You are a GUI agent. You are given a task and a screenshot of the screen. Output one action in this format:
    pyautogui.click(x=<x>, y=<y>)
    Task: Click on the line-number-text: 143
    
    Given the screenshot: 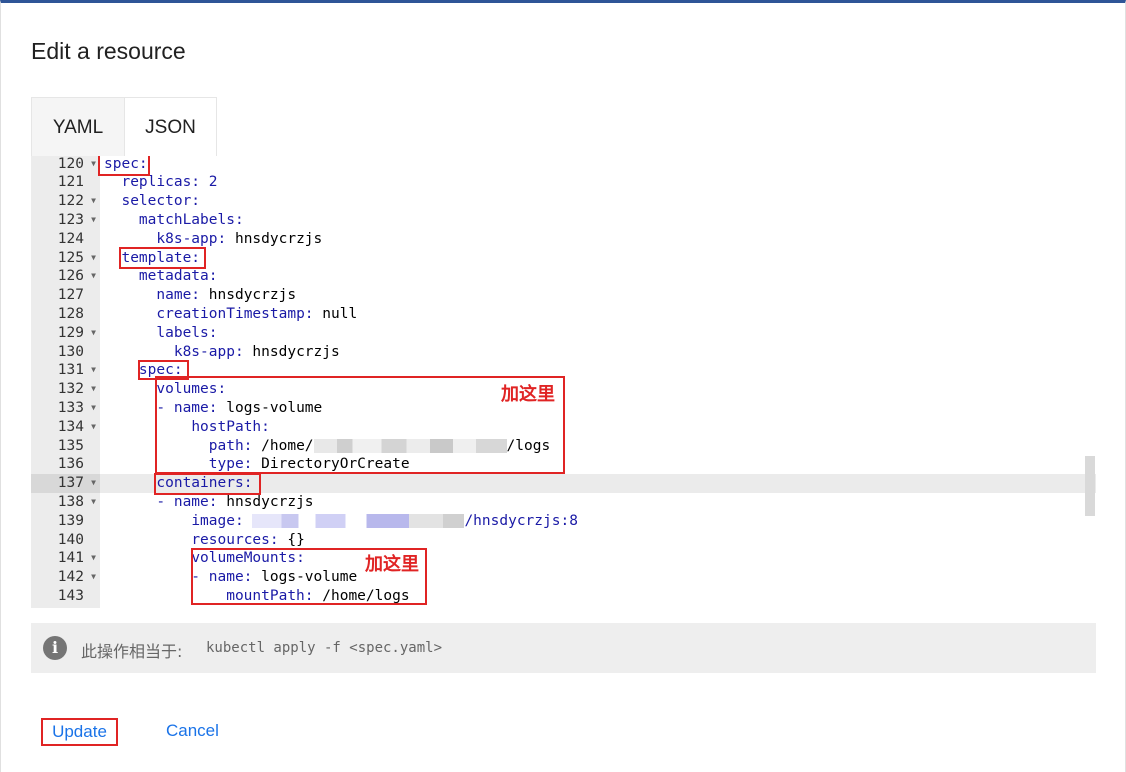 What is the action you would take?
    pyautogui.click(x=70, y=595)
    